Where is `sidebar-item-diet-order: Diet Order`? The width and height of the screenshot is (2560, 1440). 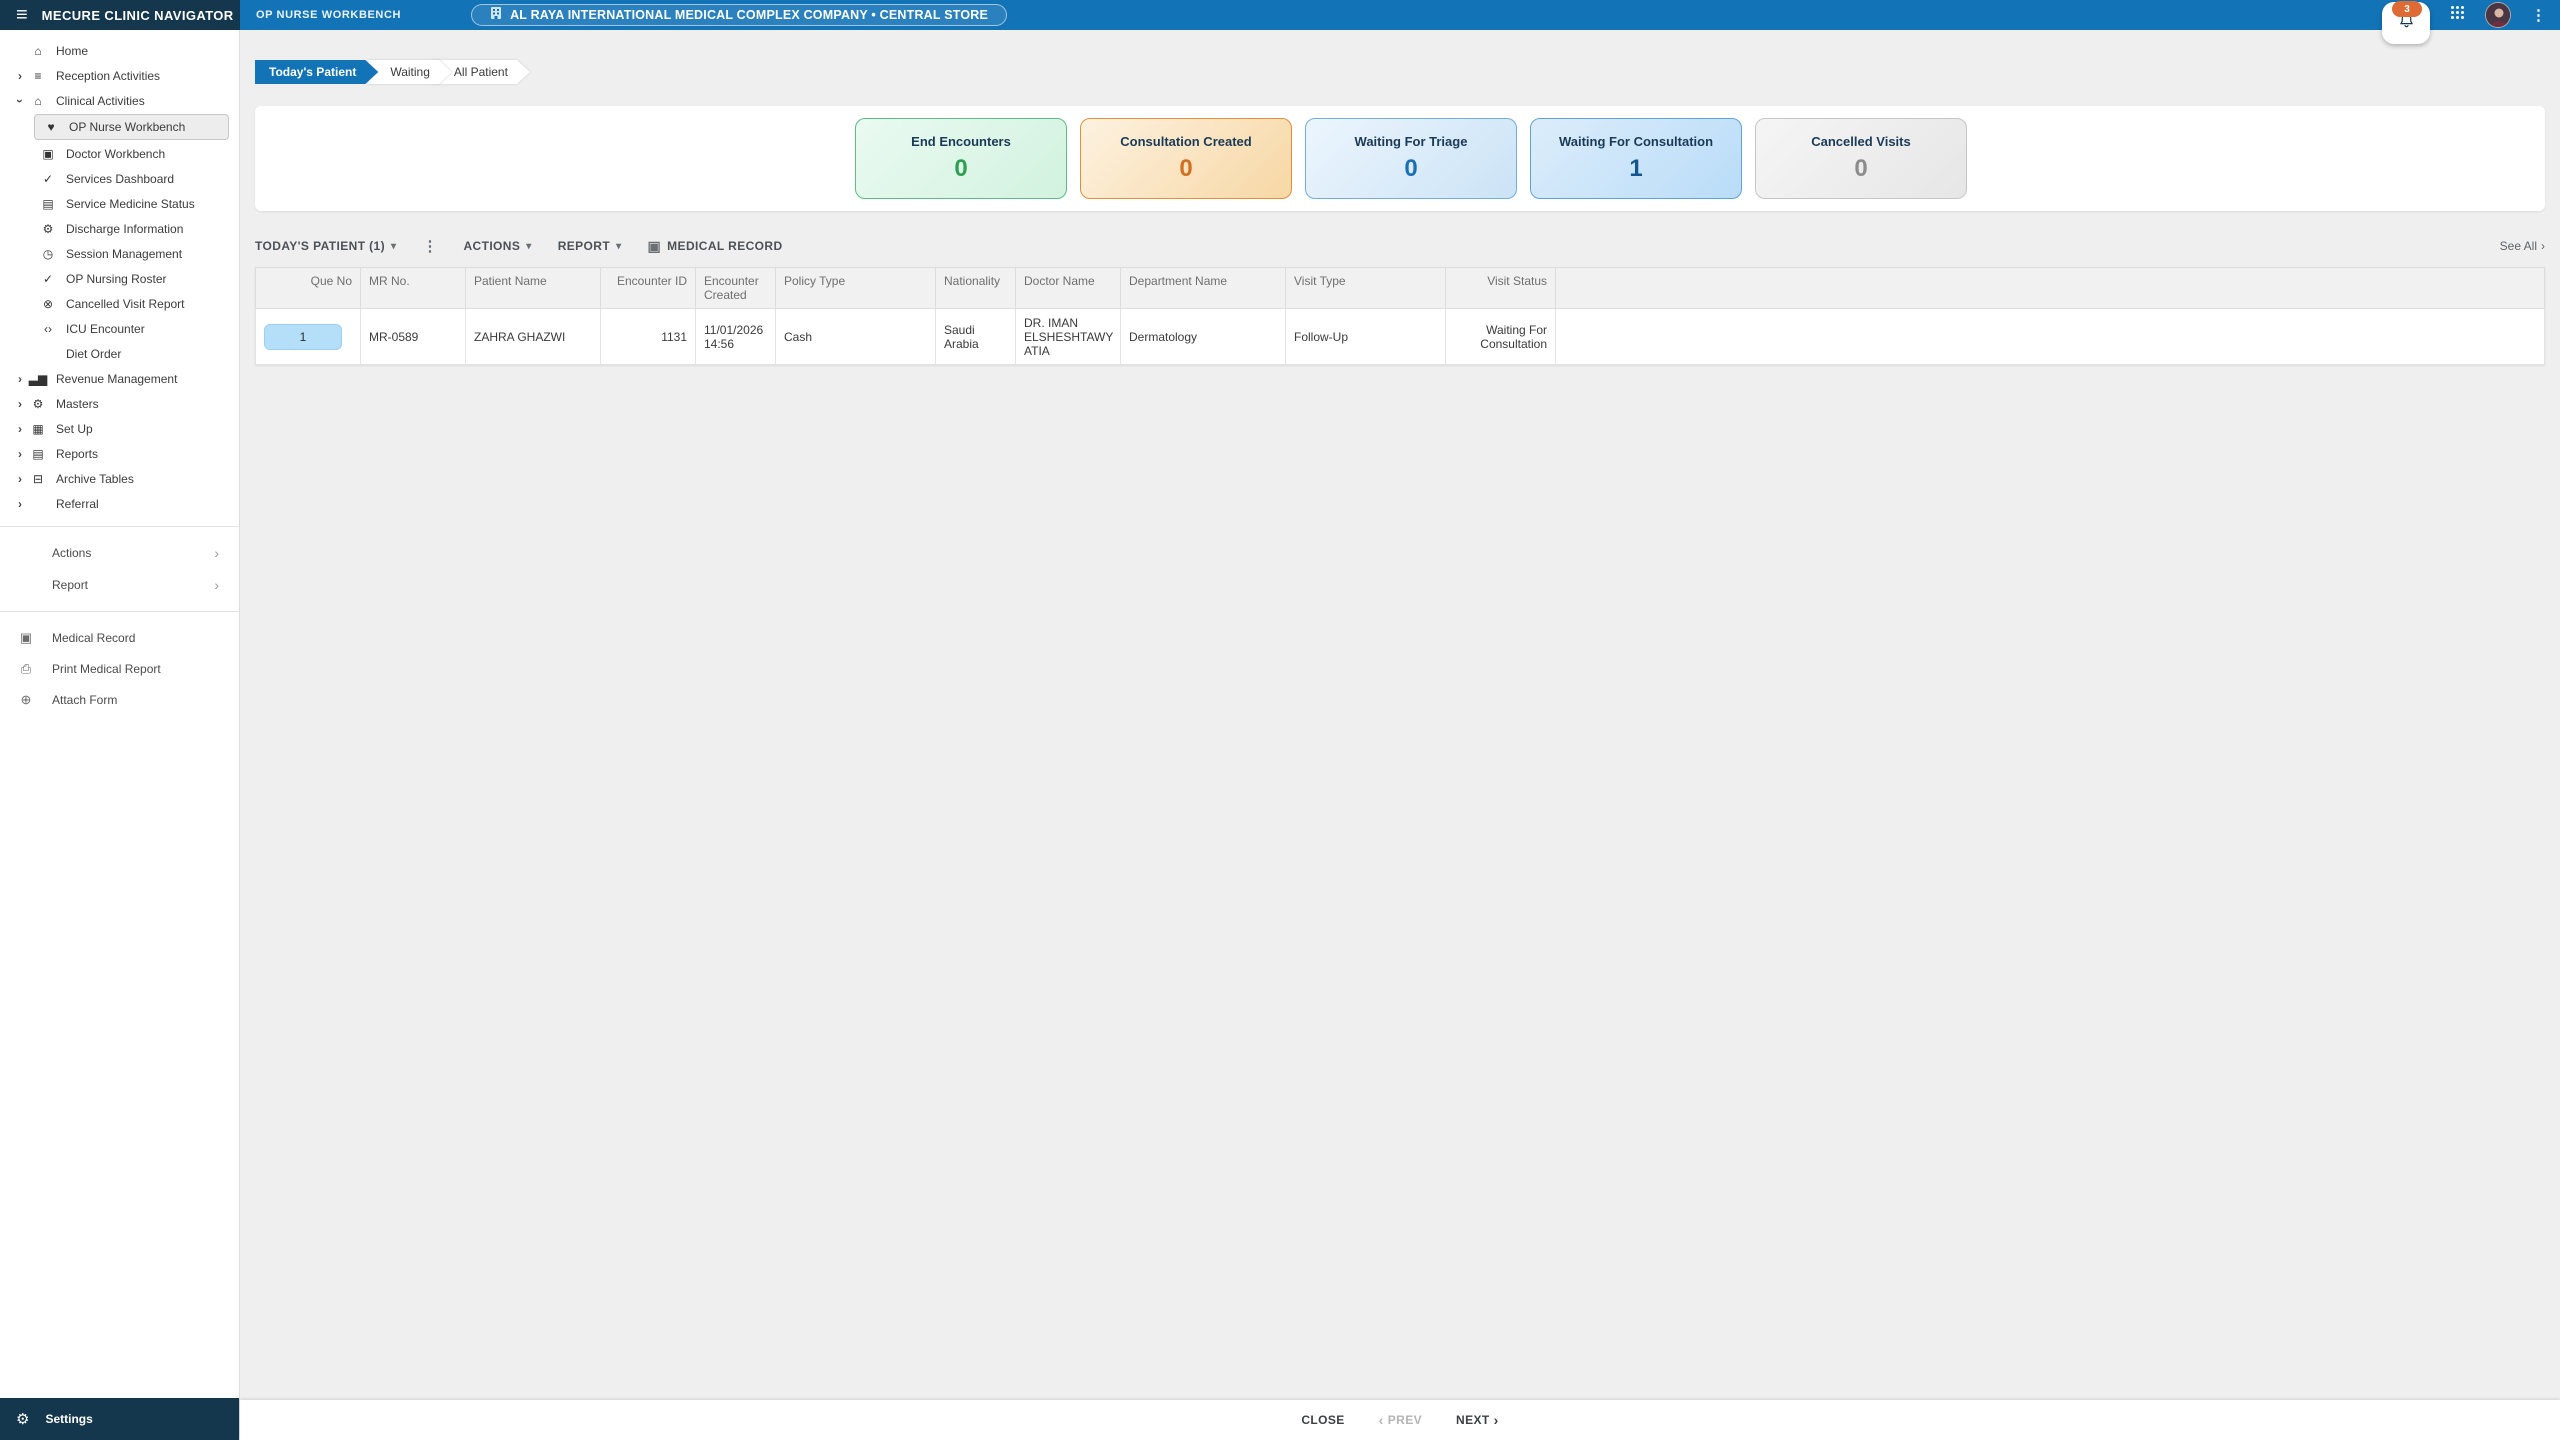
sidebar-item-diet-order: Diet Order is located at coordinates (119, 353).